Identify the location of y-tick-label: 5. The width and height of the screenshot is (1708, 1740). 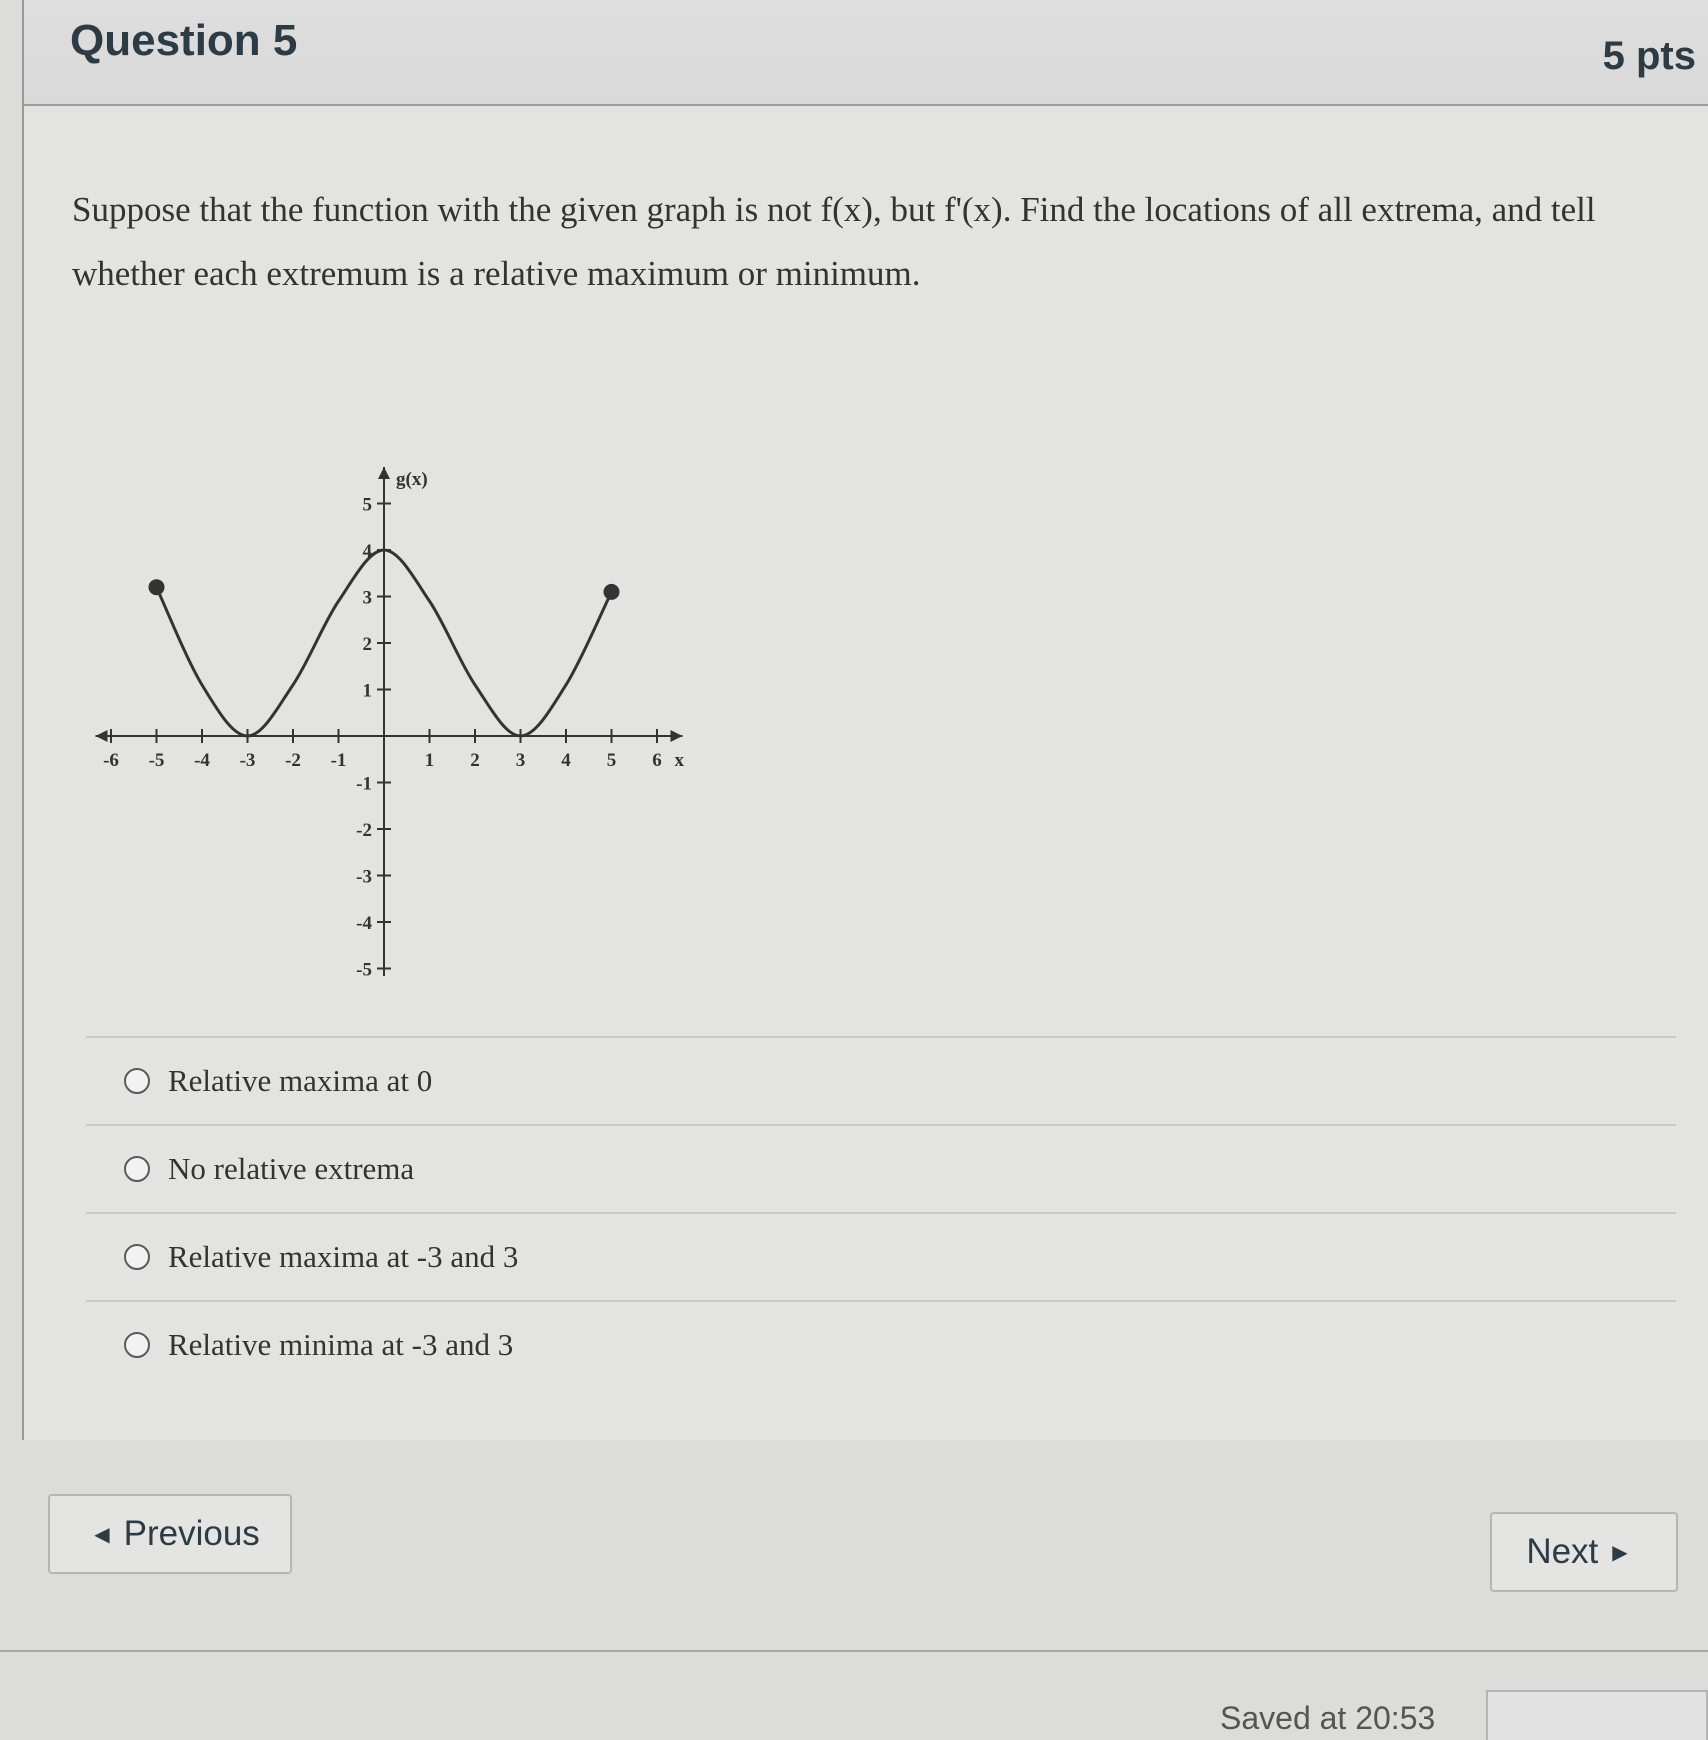
(368, 505).